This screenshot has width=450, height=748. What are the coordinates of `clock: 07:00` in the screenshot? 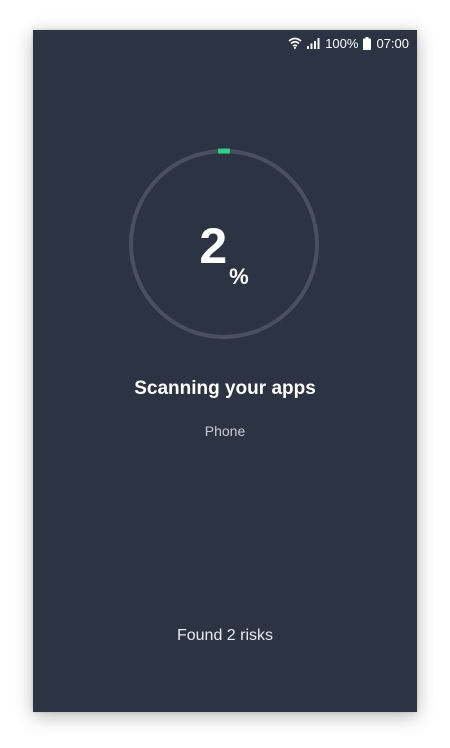 It's located at (392, 43).